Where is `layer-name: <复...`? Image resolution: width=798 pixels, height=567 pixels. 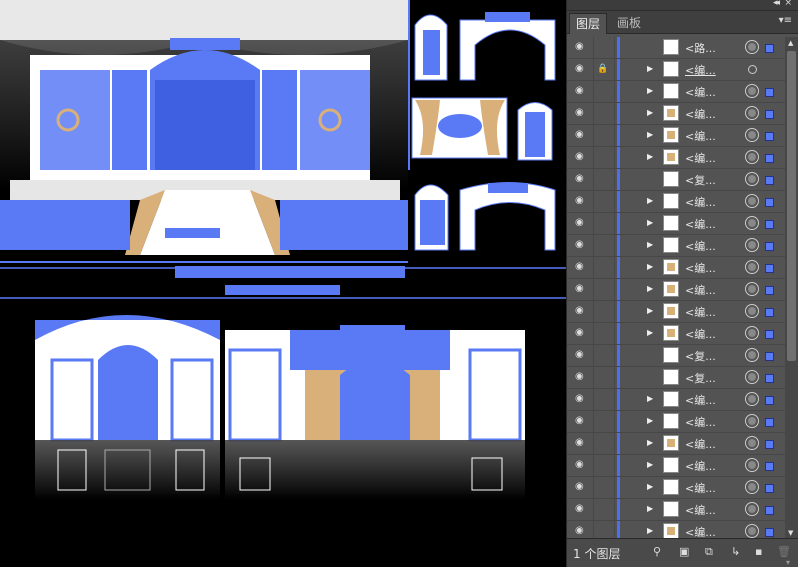
layer-name: <复... is located at coordinates (700, 378).